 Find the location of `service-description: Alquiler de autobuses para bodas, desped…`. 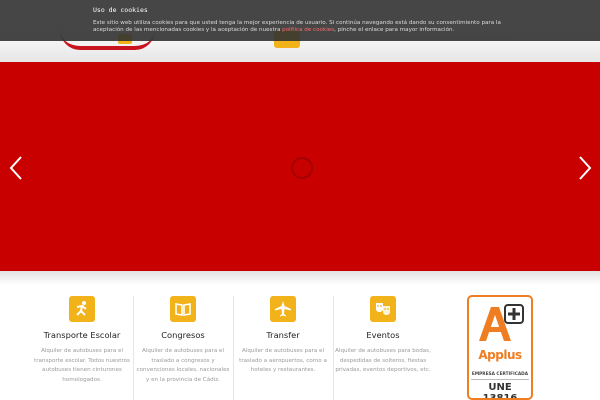

service-description: Alquiler de autobuses para bodas, desped… is located at coordinates (383, 360).